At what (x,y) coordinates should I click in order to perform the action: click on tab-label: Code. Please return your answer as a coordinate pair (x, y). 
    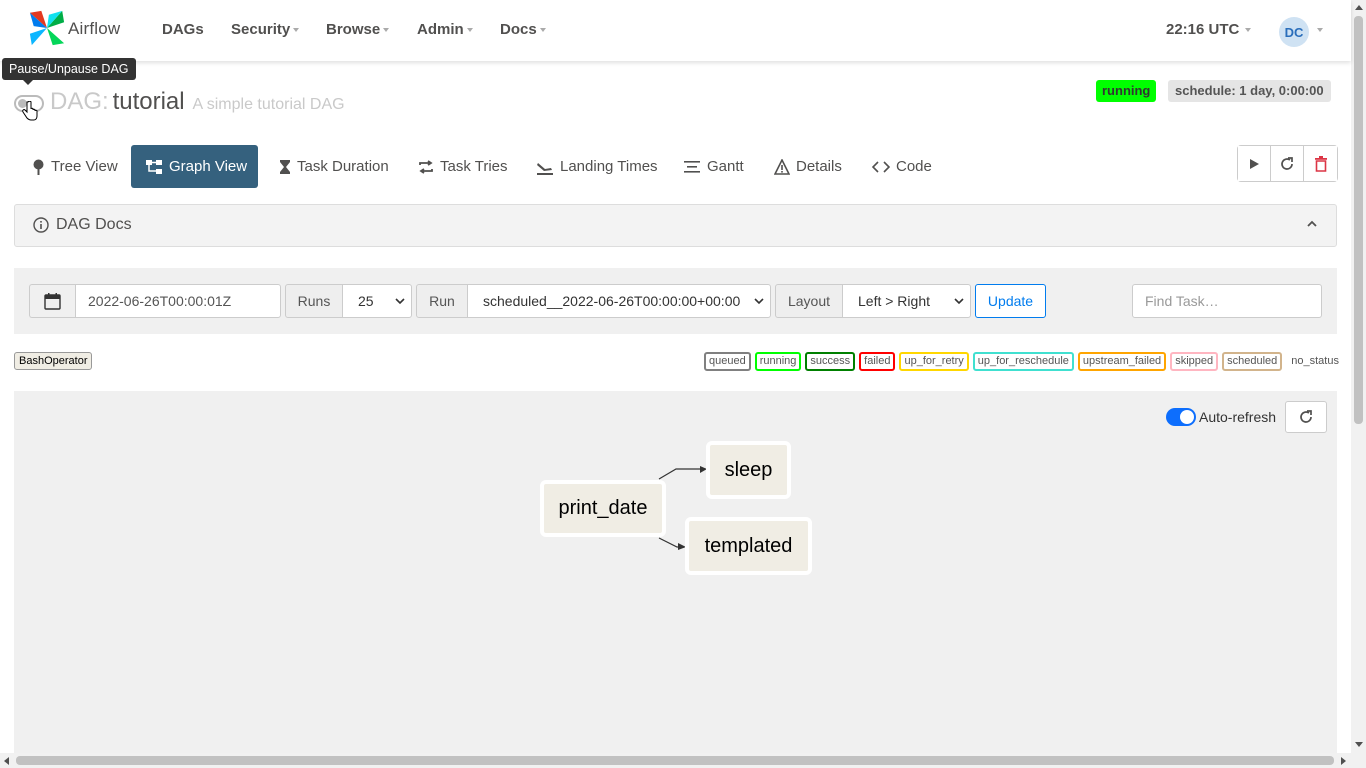
    Looking at the image, I should click on (914, 166).